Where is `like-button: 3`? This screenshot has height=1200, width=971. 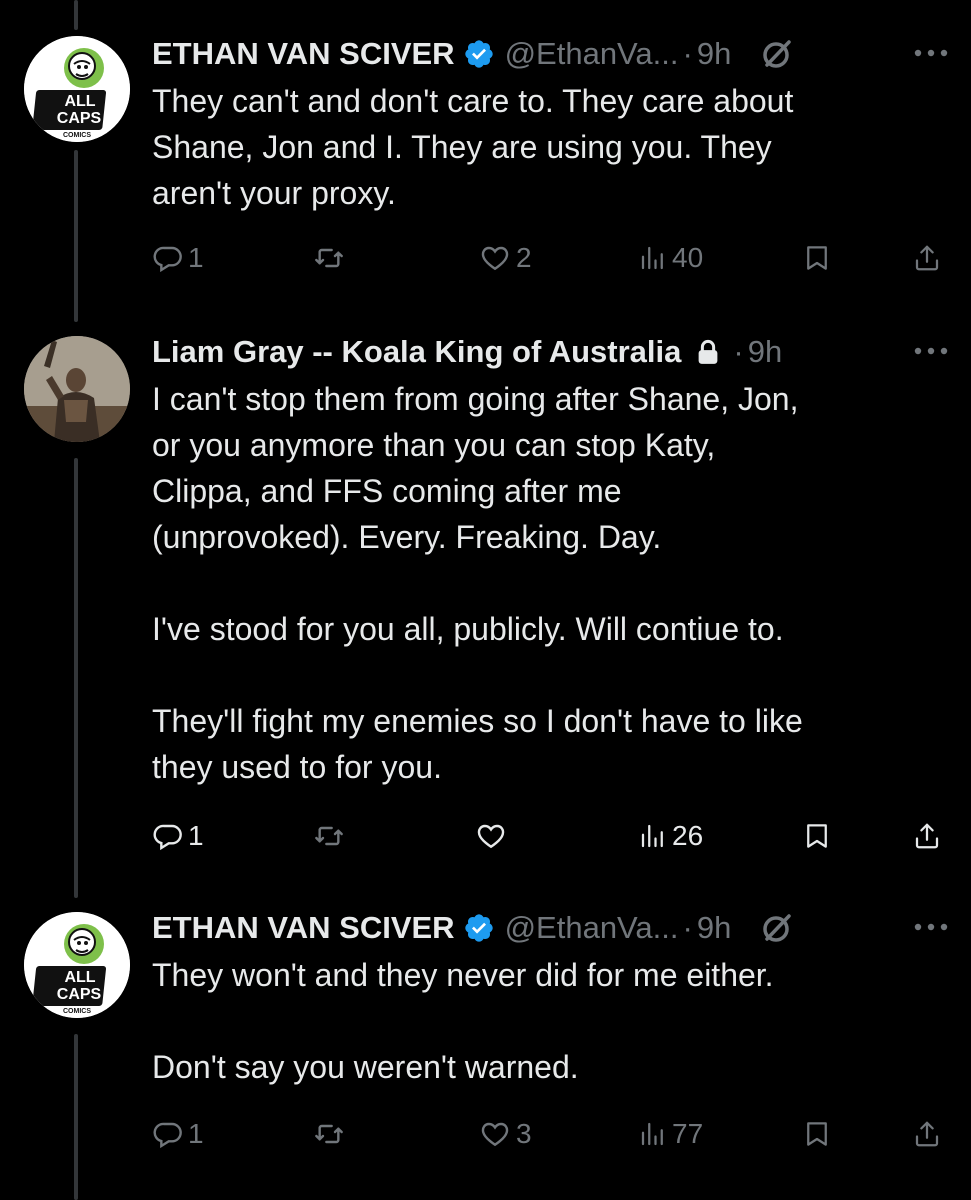
like-button: 3 is located at coordinates (505, 1134).